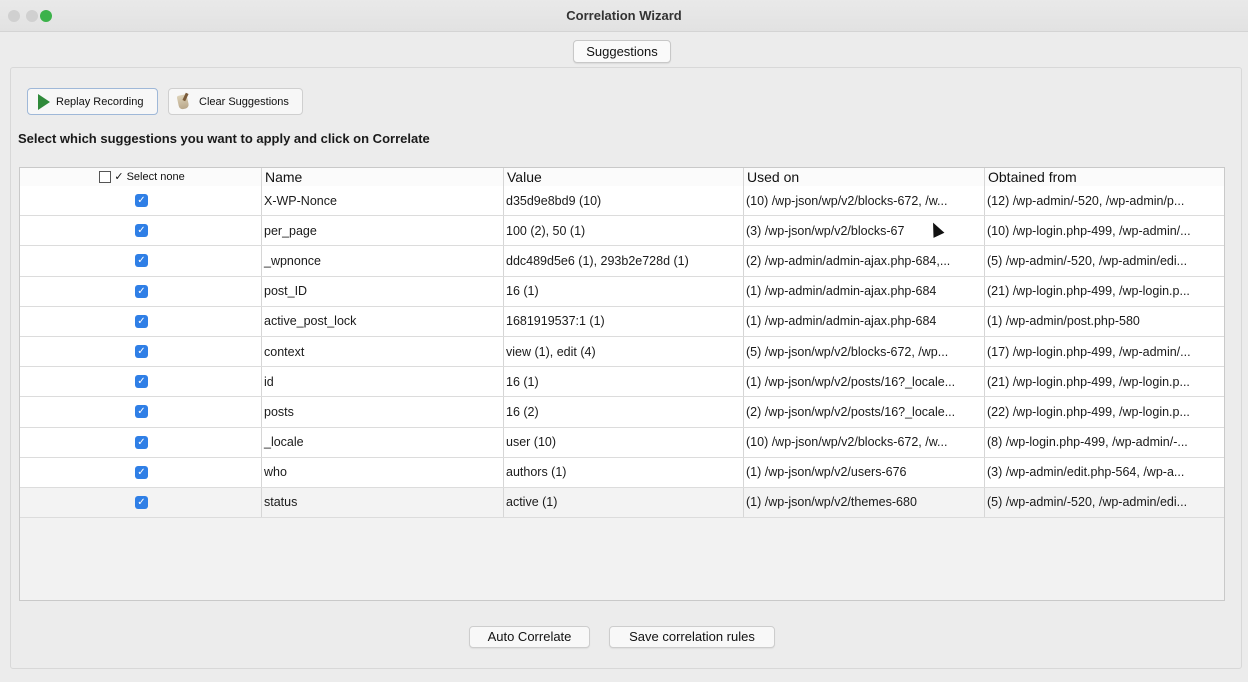 The height and width of the screenshot is (682, 1248). Describe the element at coordinates (382, 201) in the screenshot. I see `cell-name: X-WP-Nonce` at that location.